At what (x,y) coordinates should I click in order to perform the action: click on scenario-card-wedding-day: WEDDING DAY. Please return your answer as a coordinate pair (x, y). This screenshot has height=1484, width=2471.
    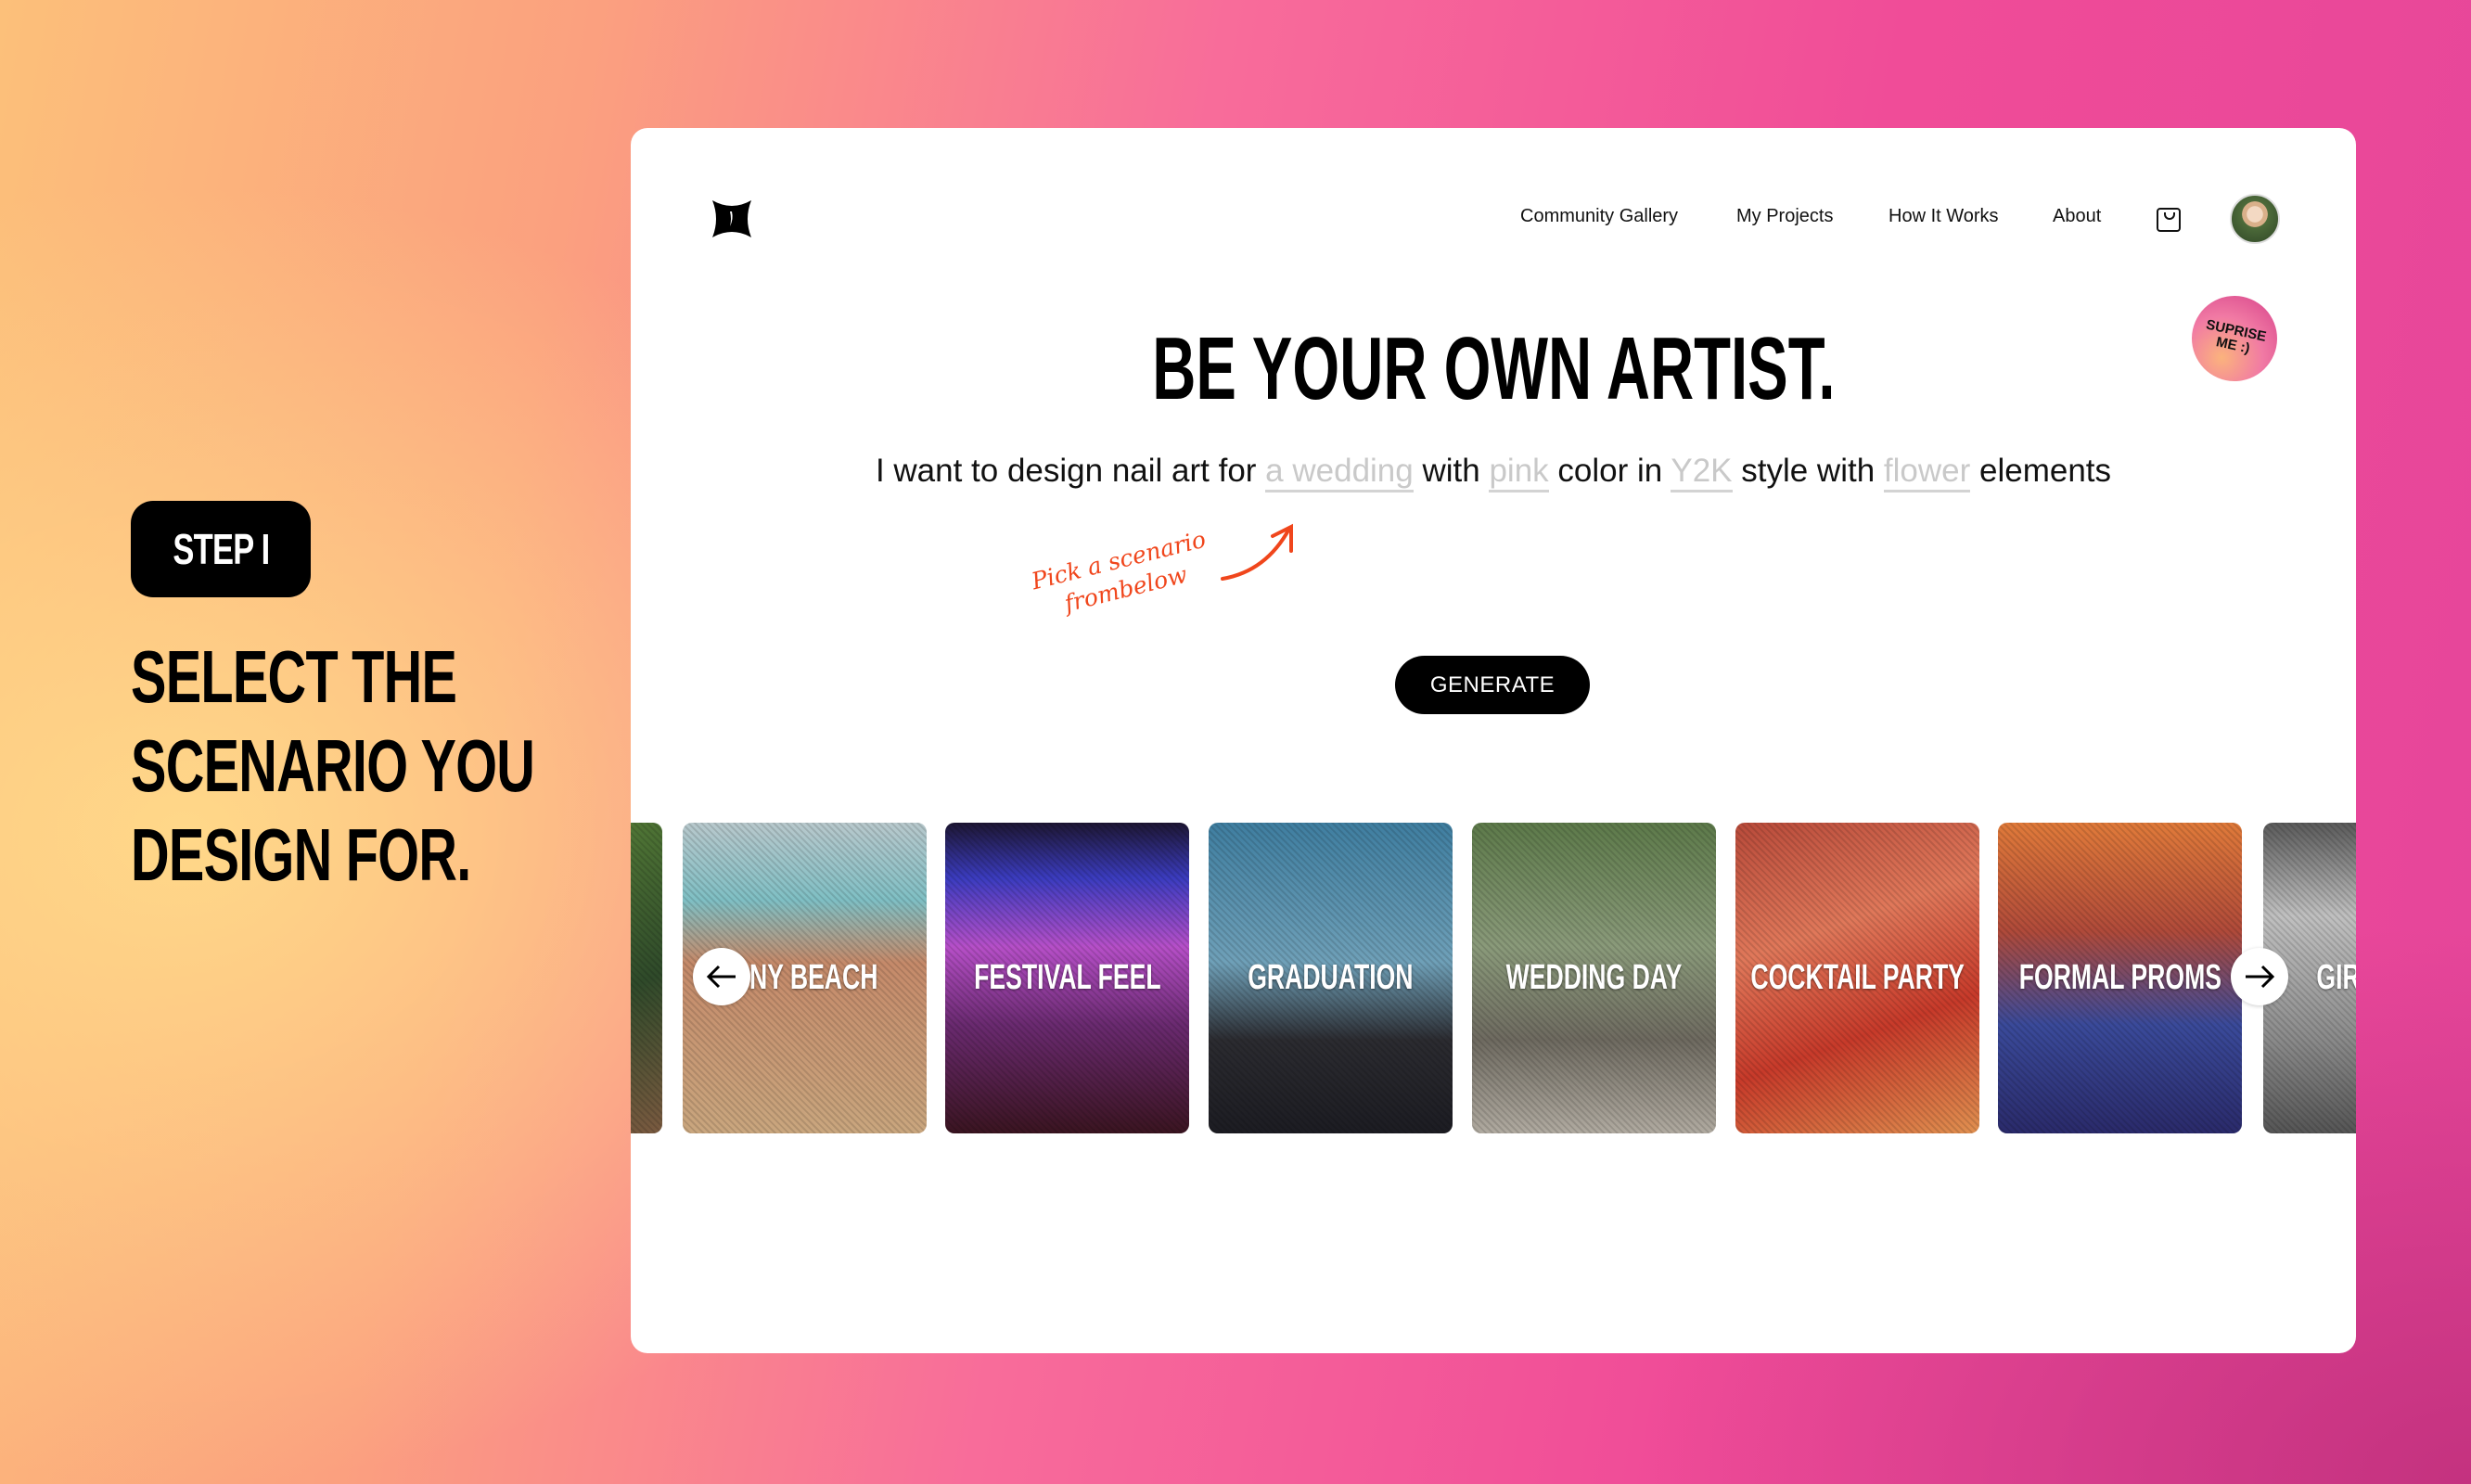
    Looking at the image, I should click on (1594, 978).